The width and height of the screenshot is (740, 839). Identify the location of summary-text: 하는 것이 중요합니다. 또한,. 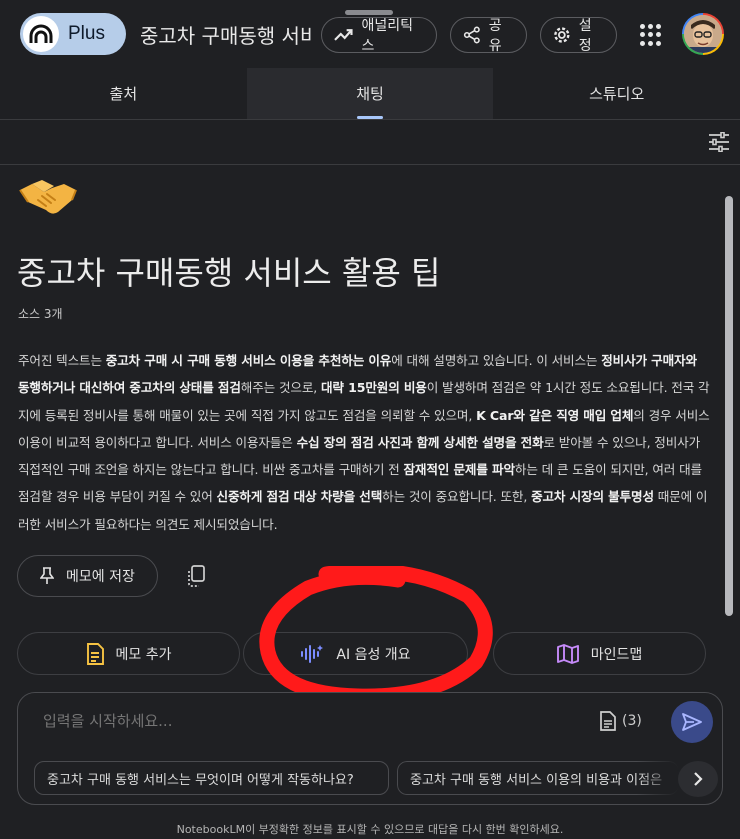
(457, 497).